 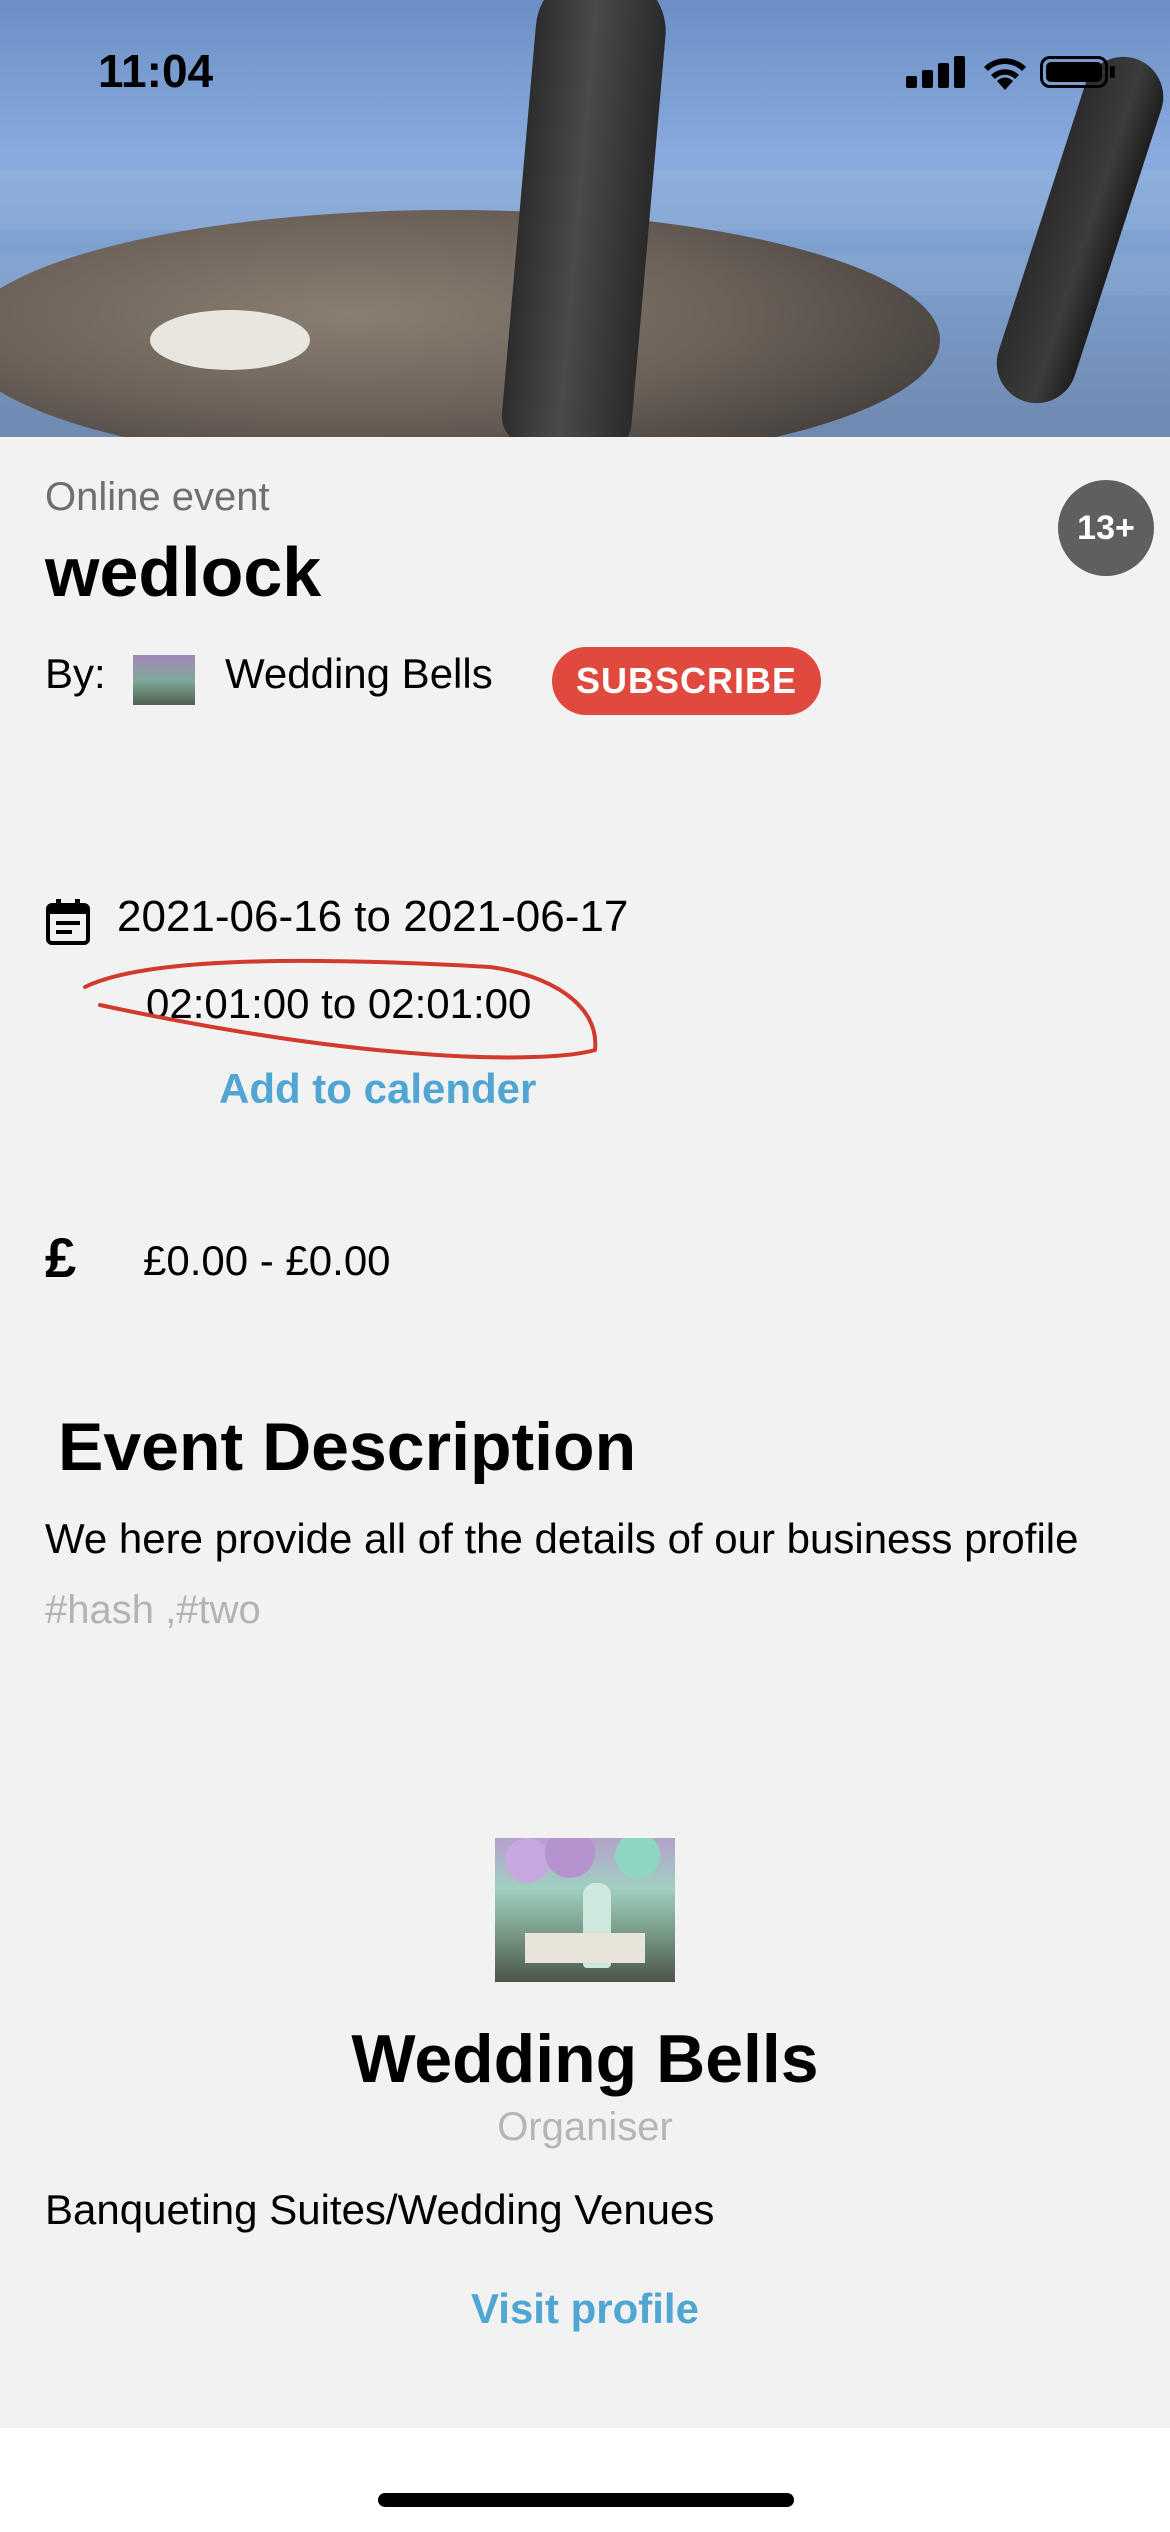 What do you see at coordinates (470, 323) in the screenshot?
I see `goose-body` at bounding box center [470, 323].